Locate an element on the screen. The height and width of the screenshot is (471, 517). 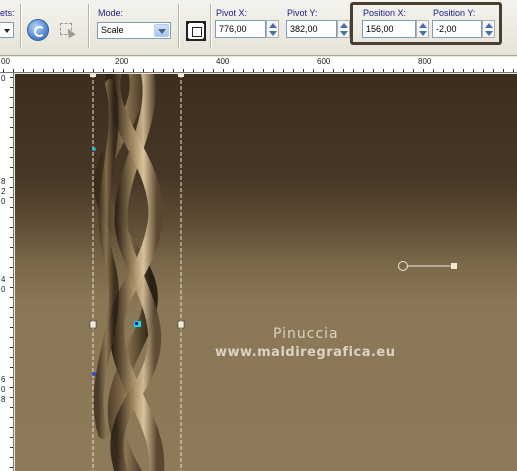
ruler-label: 600 is located at coordinates (324, 61).